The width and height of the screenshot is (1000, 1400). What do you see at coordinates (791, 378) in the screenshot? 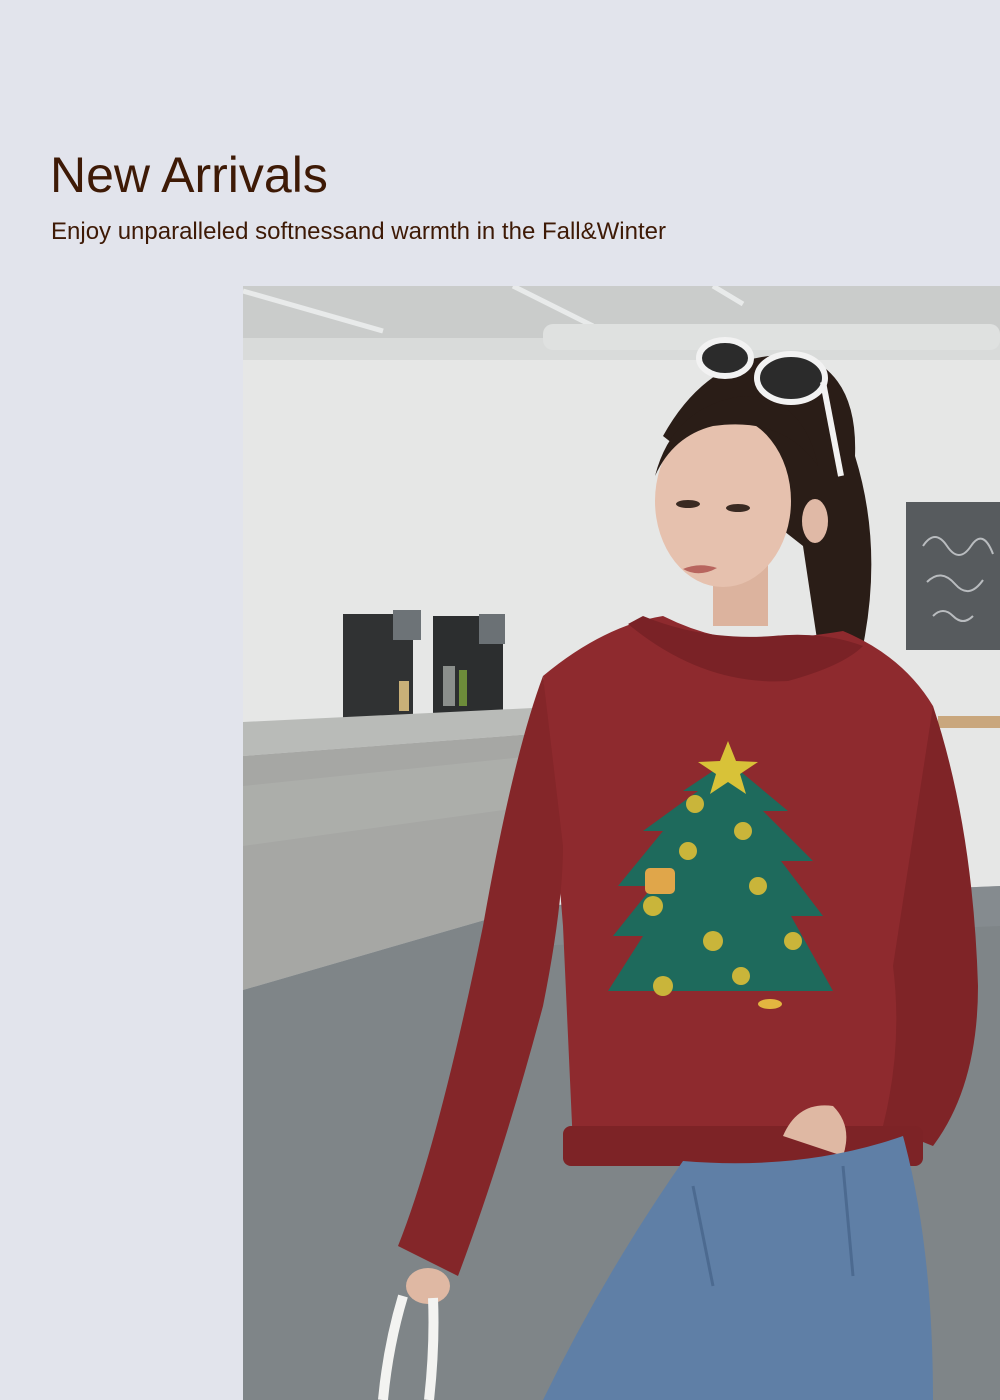
I see `sunglasses-right-lens` at bounding box center [791, 378].